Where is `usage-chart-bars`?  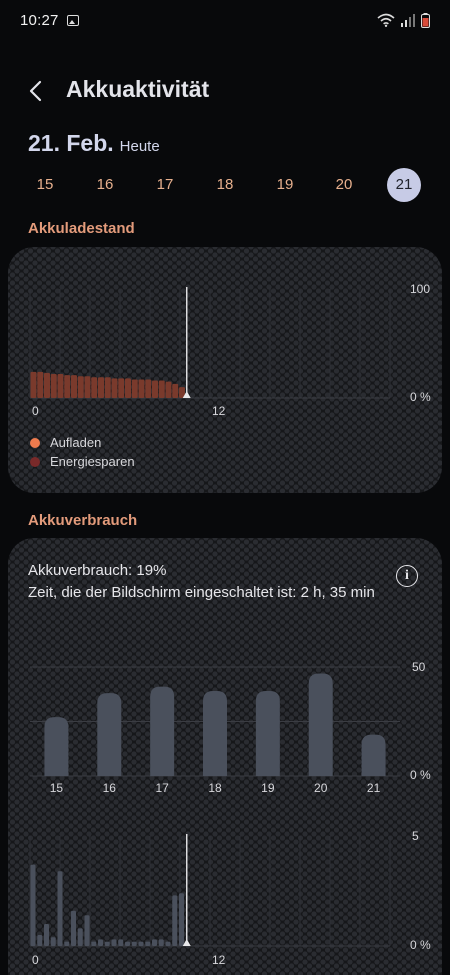 usage-chart-bars is located at coordinates (215, 724).